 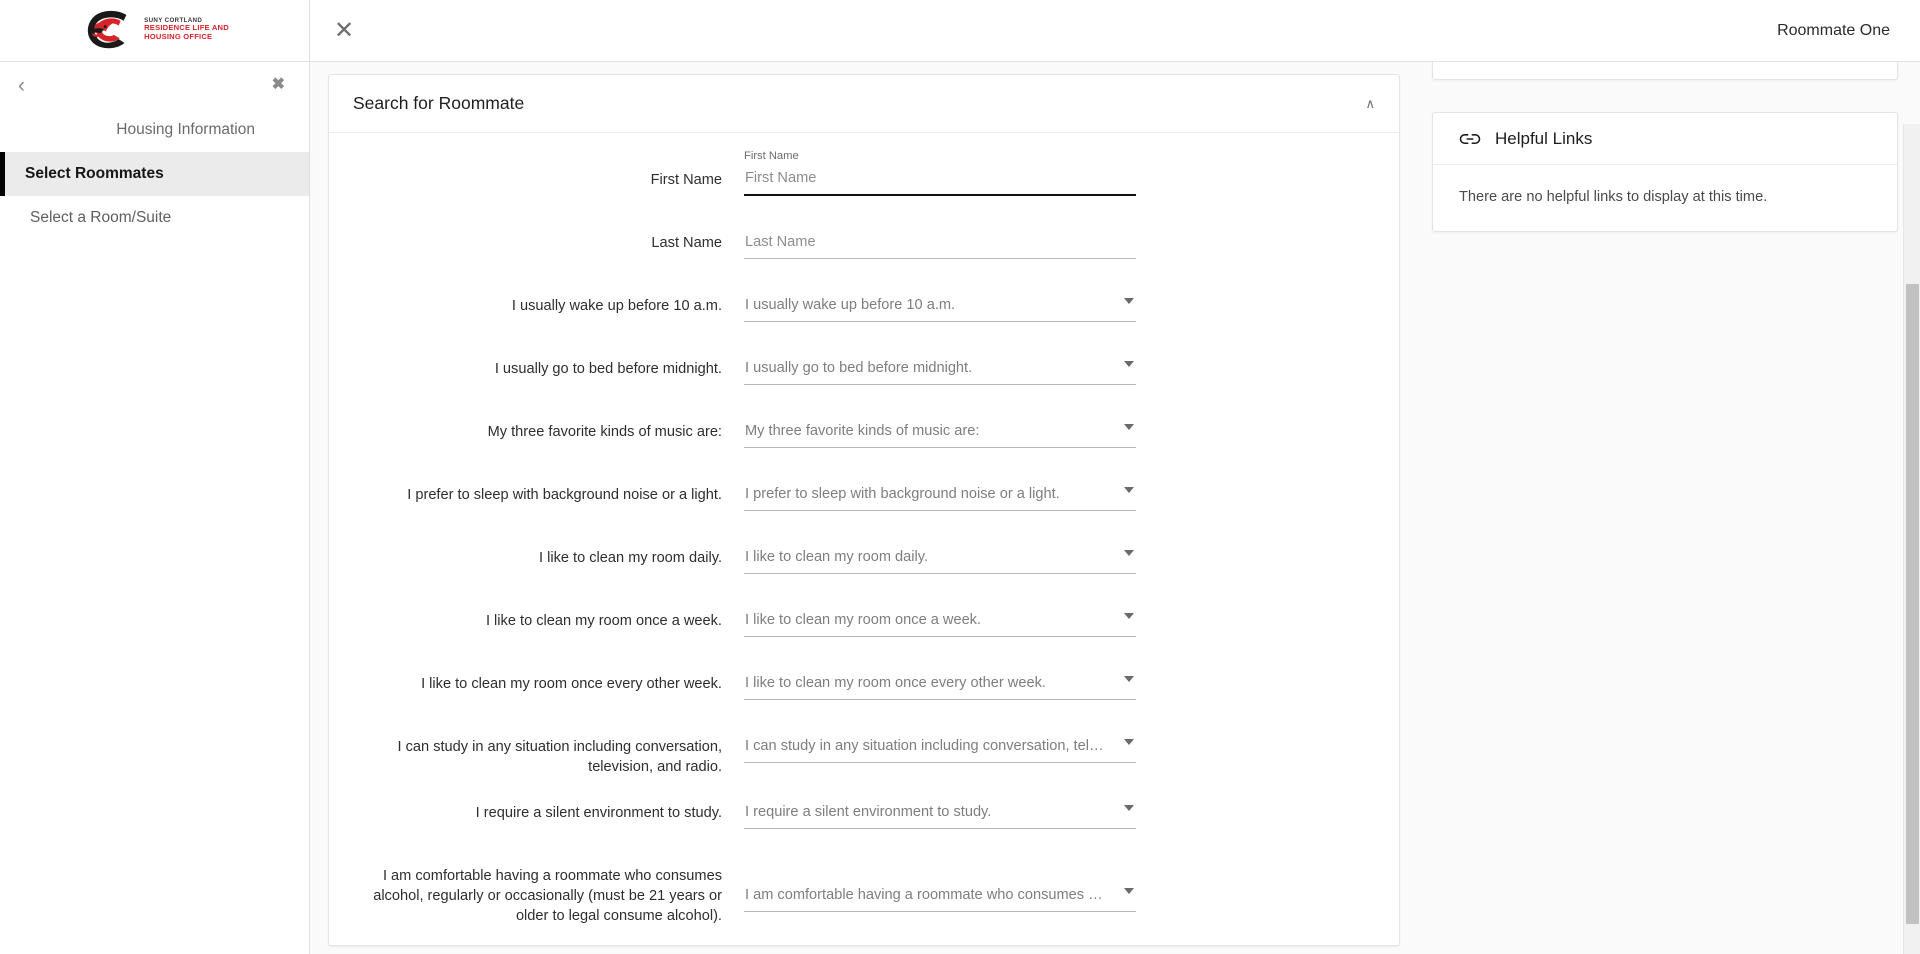 I want to click on select-wrap: I like to clean my room daily., so click(x=940, y=558).